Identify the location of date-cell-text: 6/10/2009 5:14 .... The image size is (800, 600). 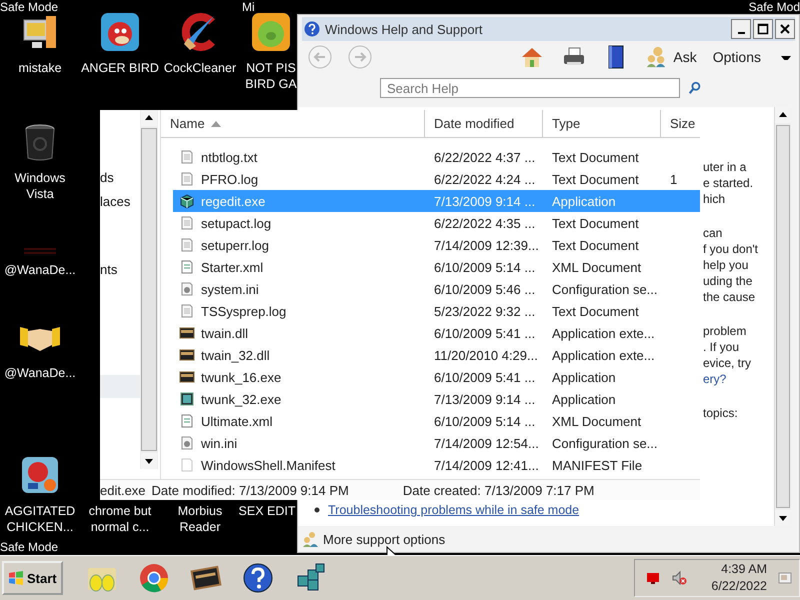
(484, 267).